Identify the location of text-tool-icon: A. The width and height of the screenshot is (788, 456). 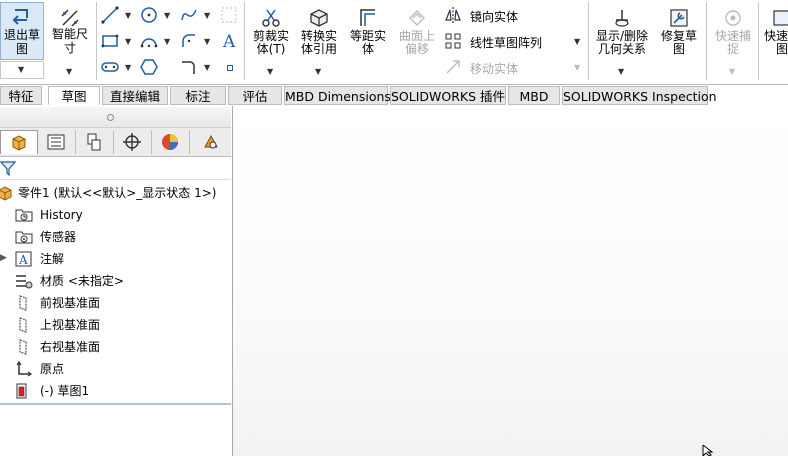
(229, 40).